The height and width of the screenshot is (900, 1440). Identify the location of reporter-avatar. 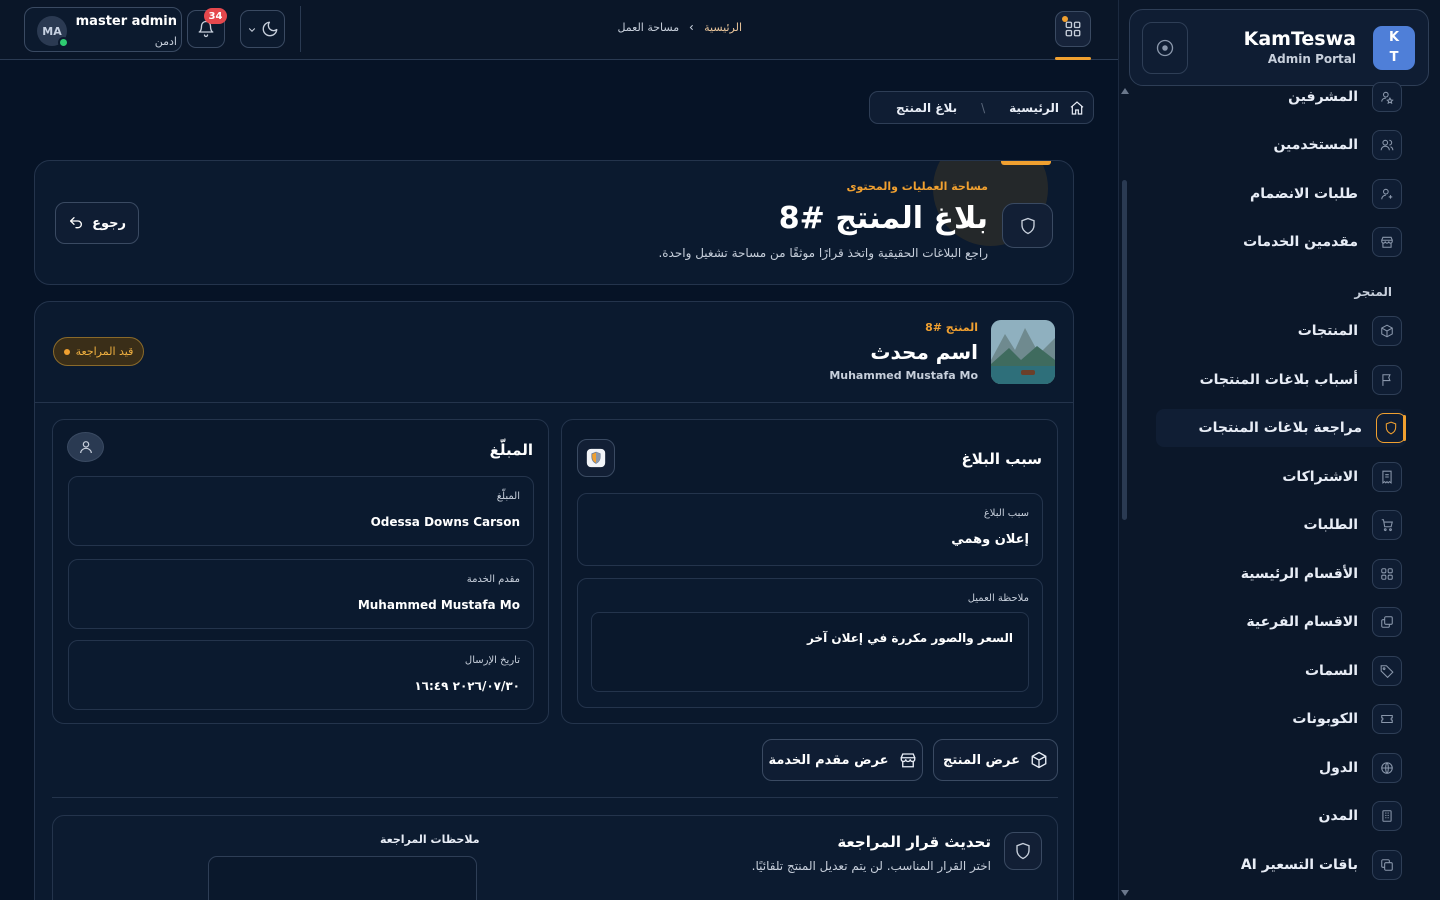
(85, 447).